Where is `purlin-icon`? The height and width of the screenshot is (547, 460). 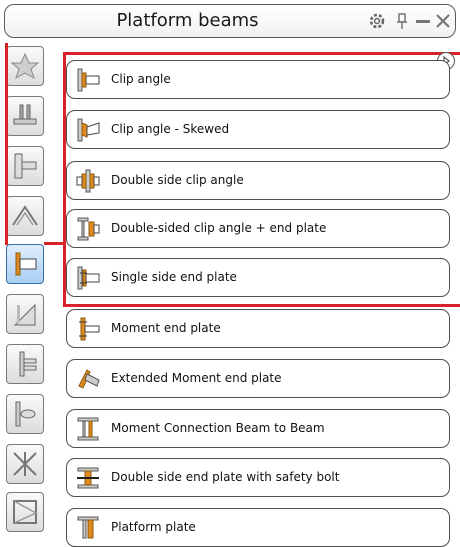
purlin-icon is located at coordinates (24, 314).